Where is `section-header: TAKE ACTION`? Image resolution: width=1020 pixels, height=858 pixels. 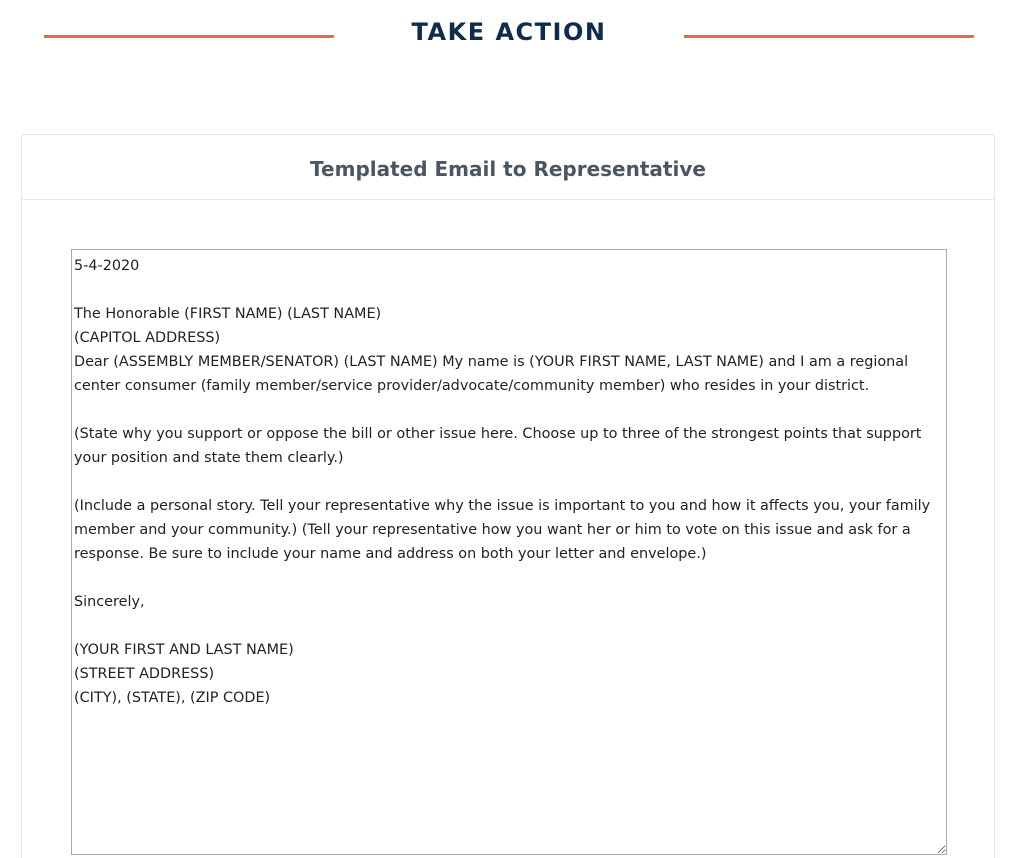
section-header: TAKE ACTION is located at coordinates (510, 36).